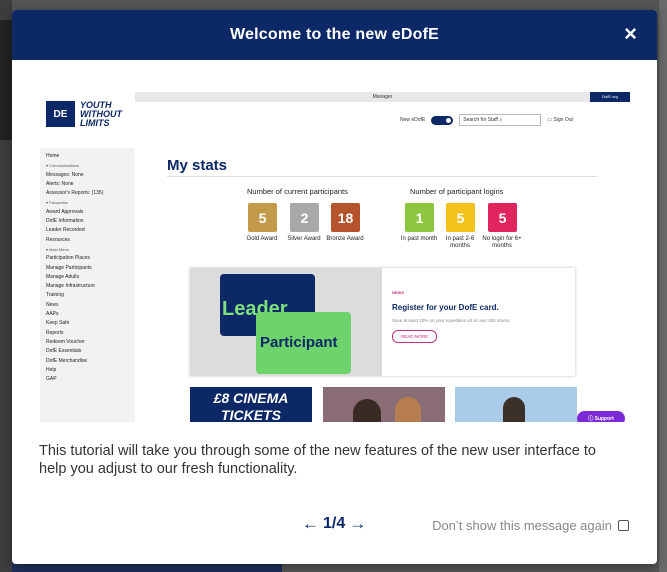 Image resolution: width=667 pixels, height=572 pixels. Describe the element at coordinates (445, 307) in the screenshot. I see `news-title: Register for your DofE card.` at that location.